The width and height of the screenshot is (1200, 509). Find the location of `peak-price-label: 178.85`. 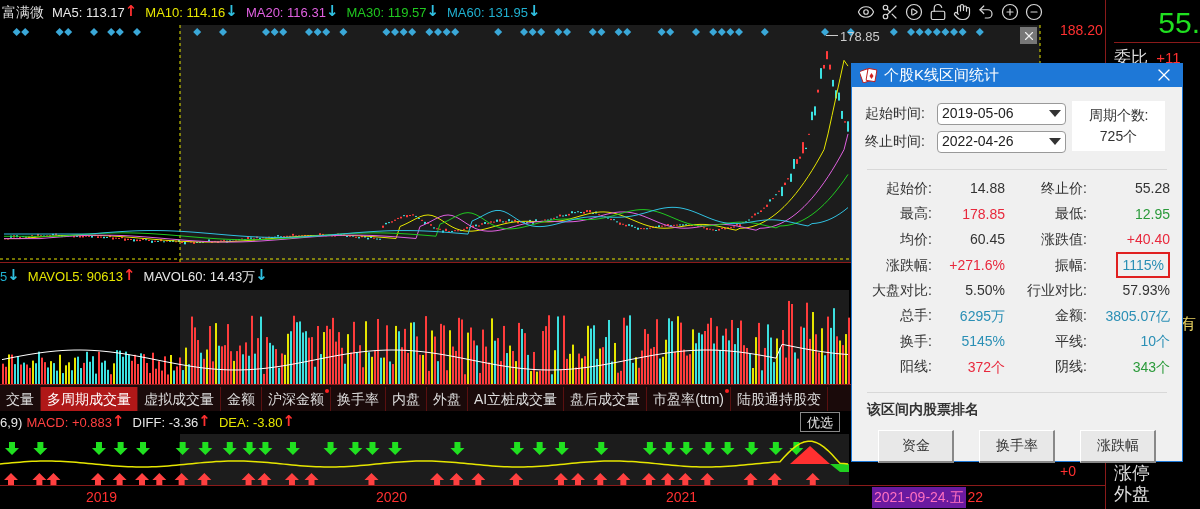

peak-price-label: 178.85 is located at coordinates (860, 37).